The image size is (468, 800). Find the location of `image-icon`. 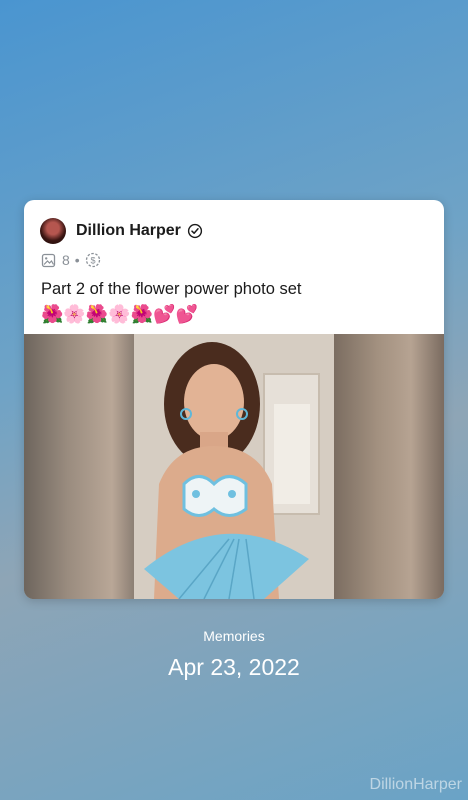

image-icon is located at coordinates (48, 260).